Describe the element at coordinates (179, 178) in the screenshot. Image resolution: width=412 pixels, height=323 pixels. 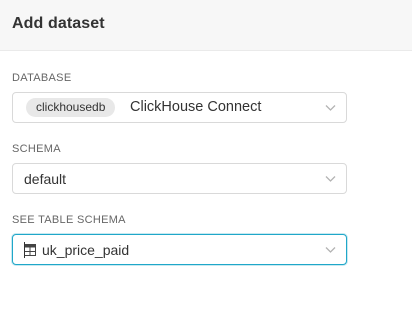
I see `schema-select: default` at that location.